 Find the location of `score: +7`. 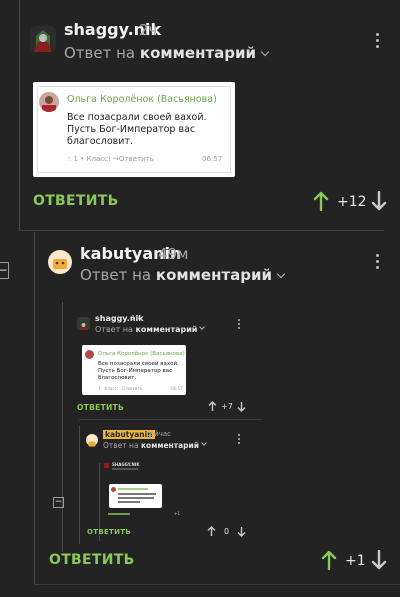

score: +7 is located at coordinates (227, 406).